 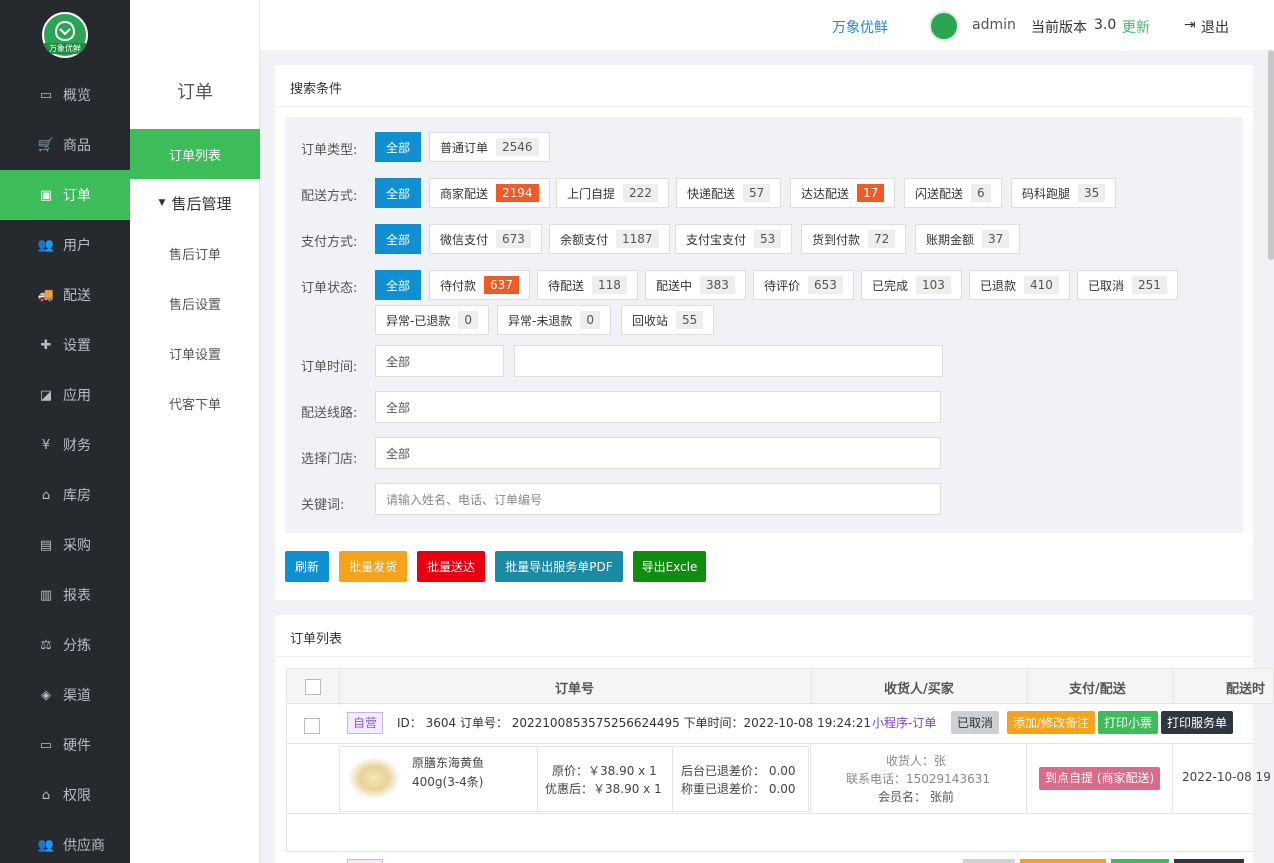 I want to click on sidebar-item-label: 用户, so click(x=77, y=246).